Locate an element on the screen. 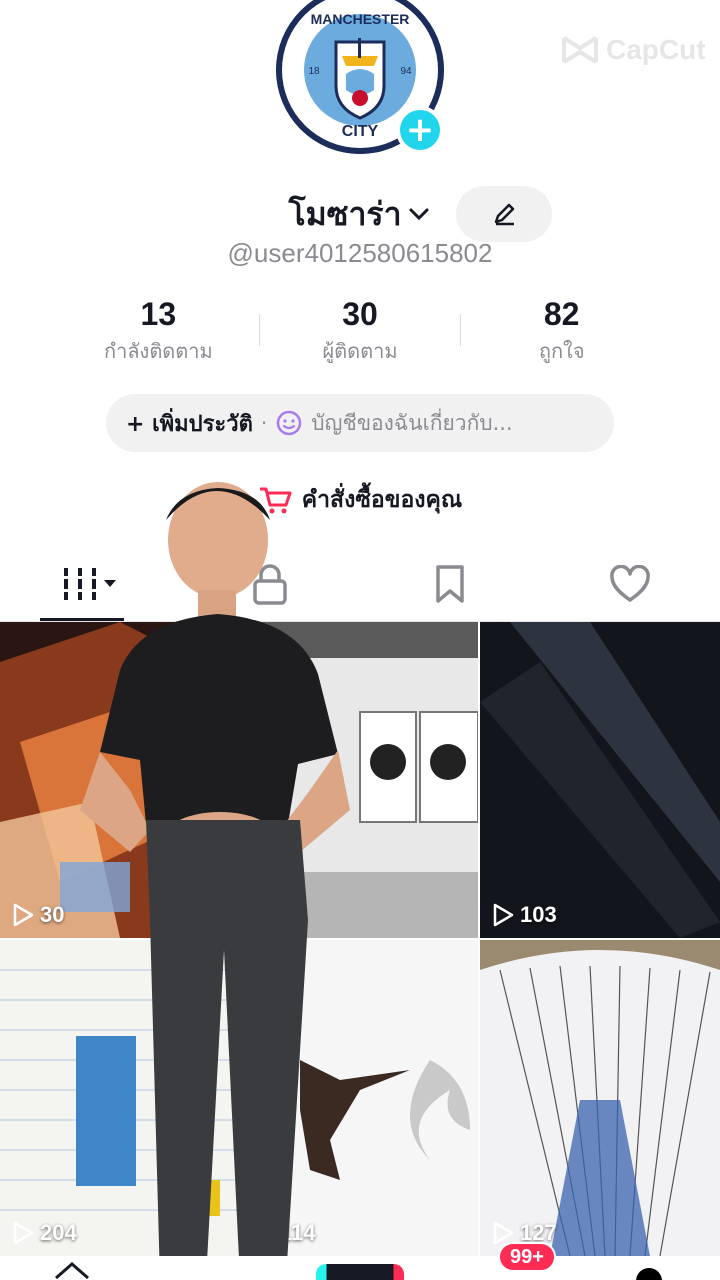 This screenshot has width=720, height=1280. add-avatar-button: + is located at coordinates (420, 130).